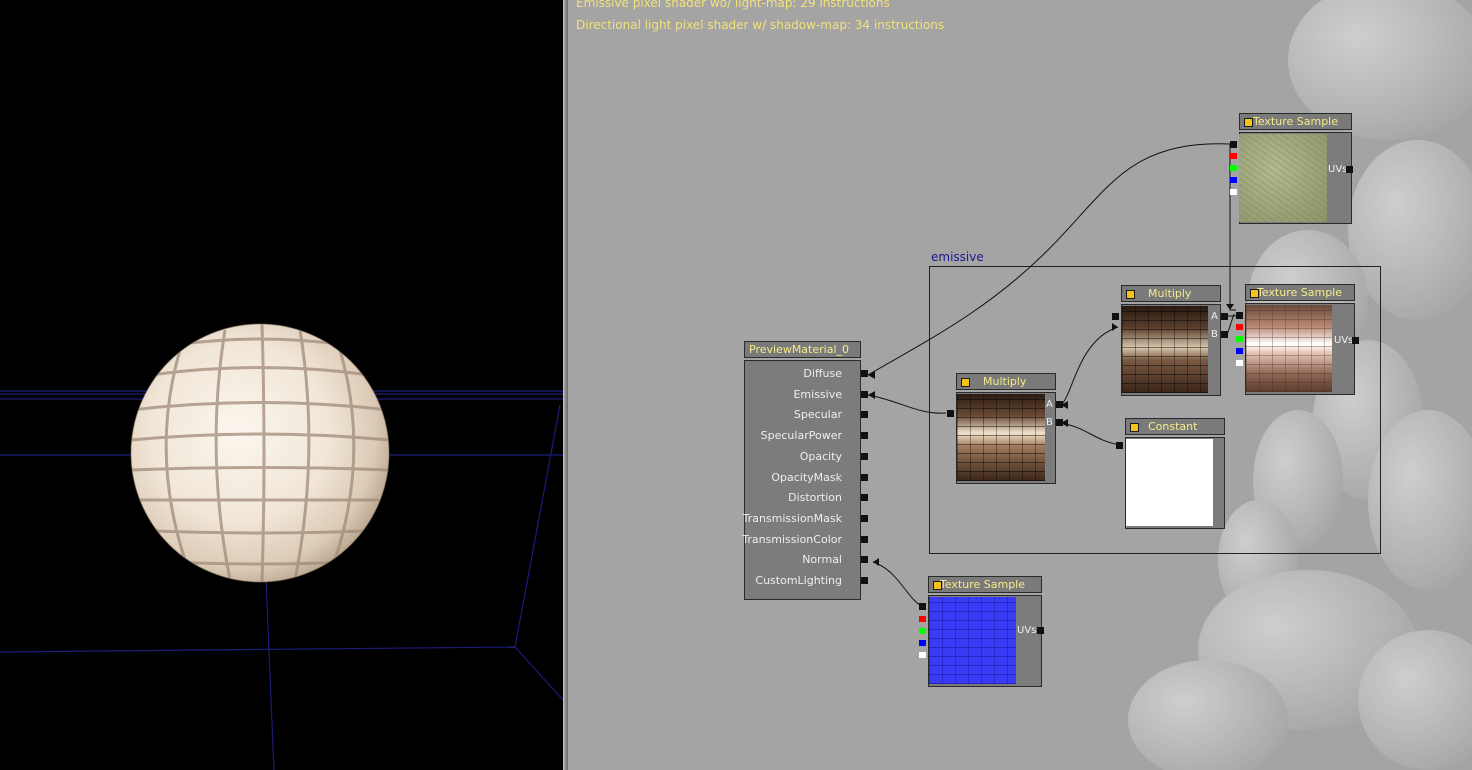 The image size is (1472, 770). Describe the element at coordinates (1169, 482) in the screenshot. I see `constant-preview-thumbnail` at that location.